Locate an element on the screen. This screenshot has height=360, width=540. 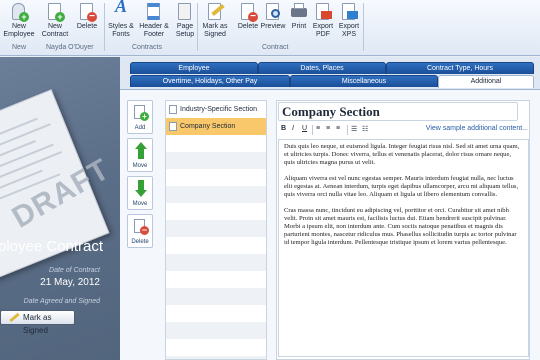
delete-section-label: Delete is located at coordinates (140, 242).